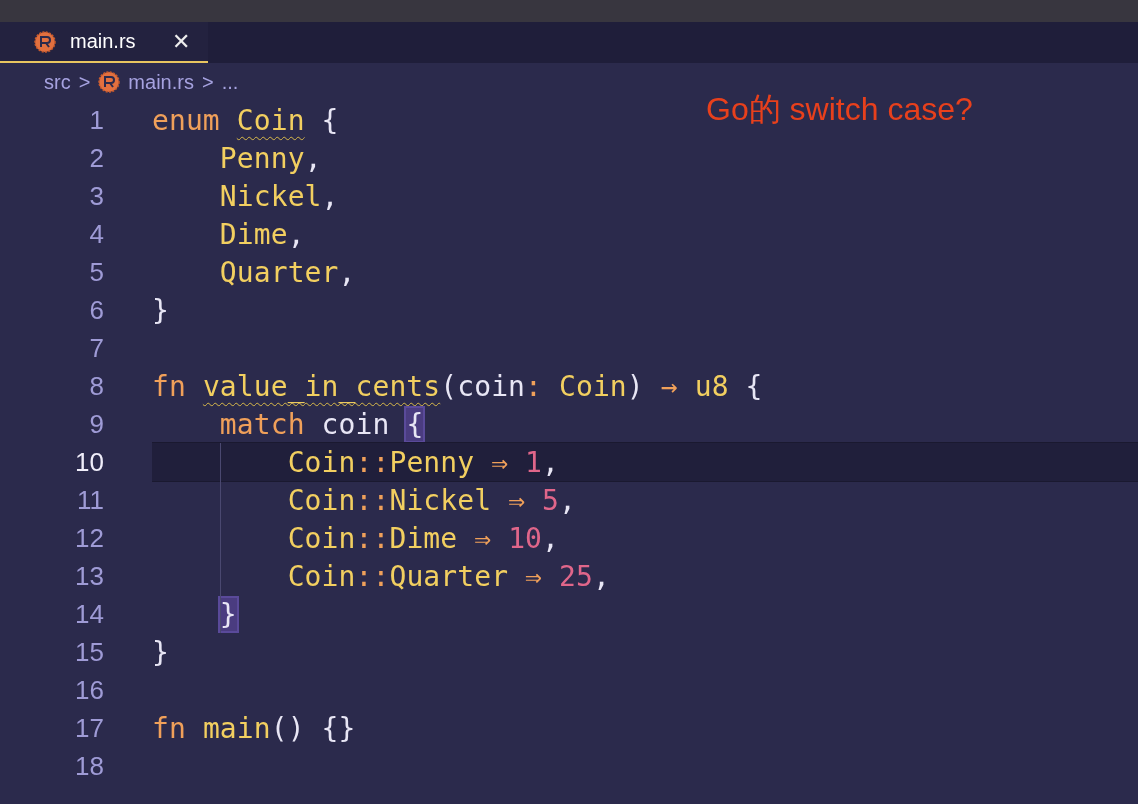 This screenshot has height=804, width=1138. What do you see at coordinates (261, 234) in the screenshot?
I see `code-line: Dime,` at bounding box center [261, 234].